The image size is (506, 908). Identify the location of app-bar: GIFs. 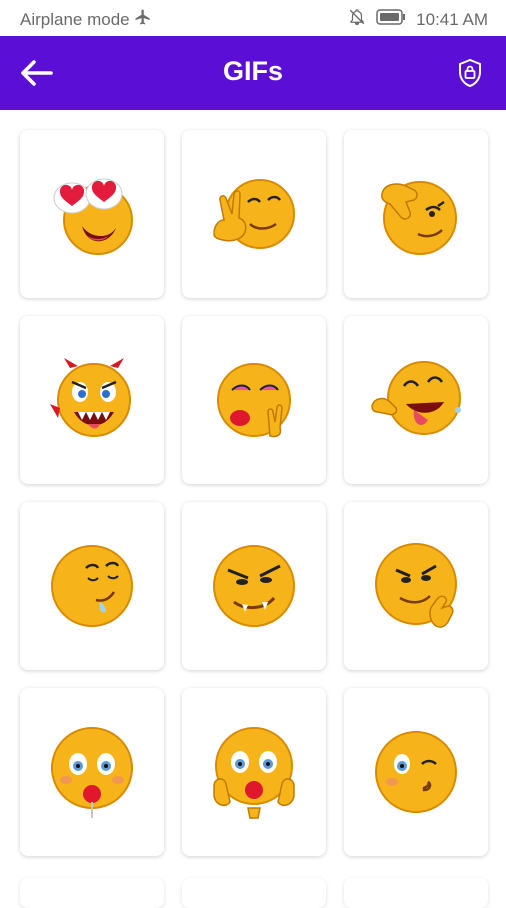
(253, 73).